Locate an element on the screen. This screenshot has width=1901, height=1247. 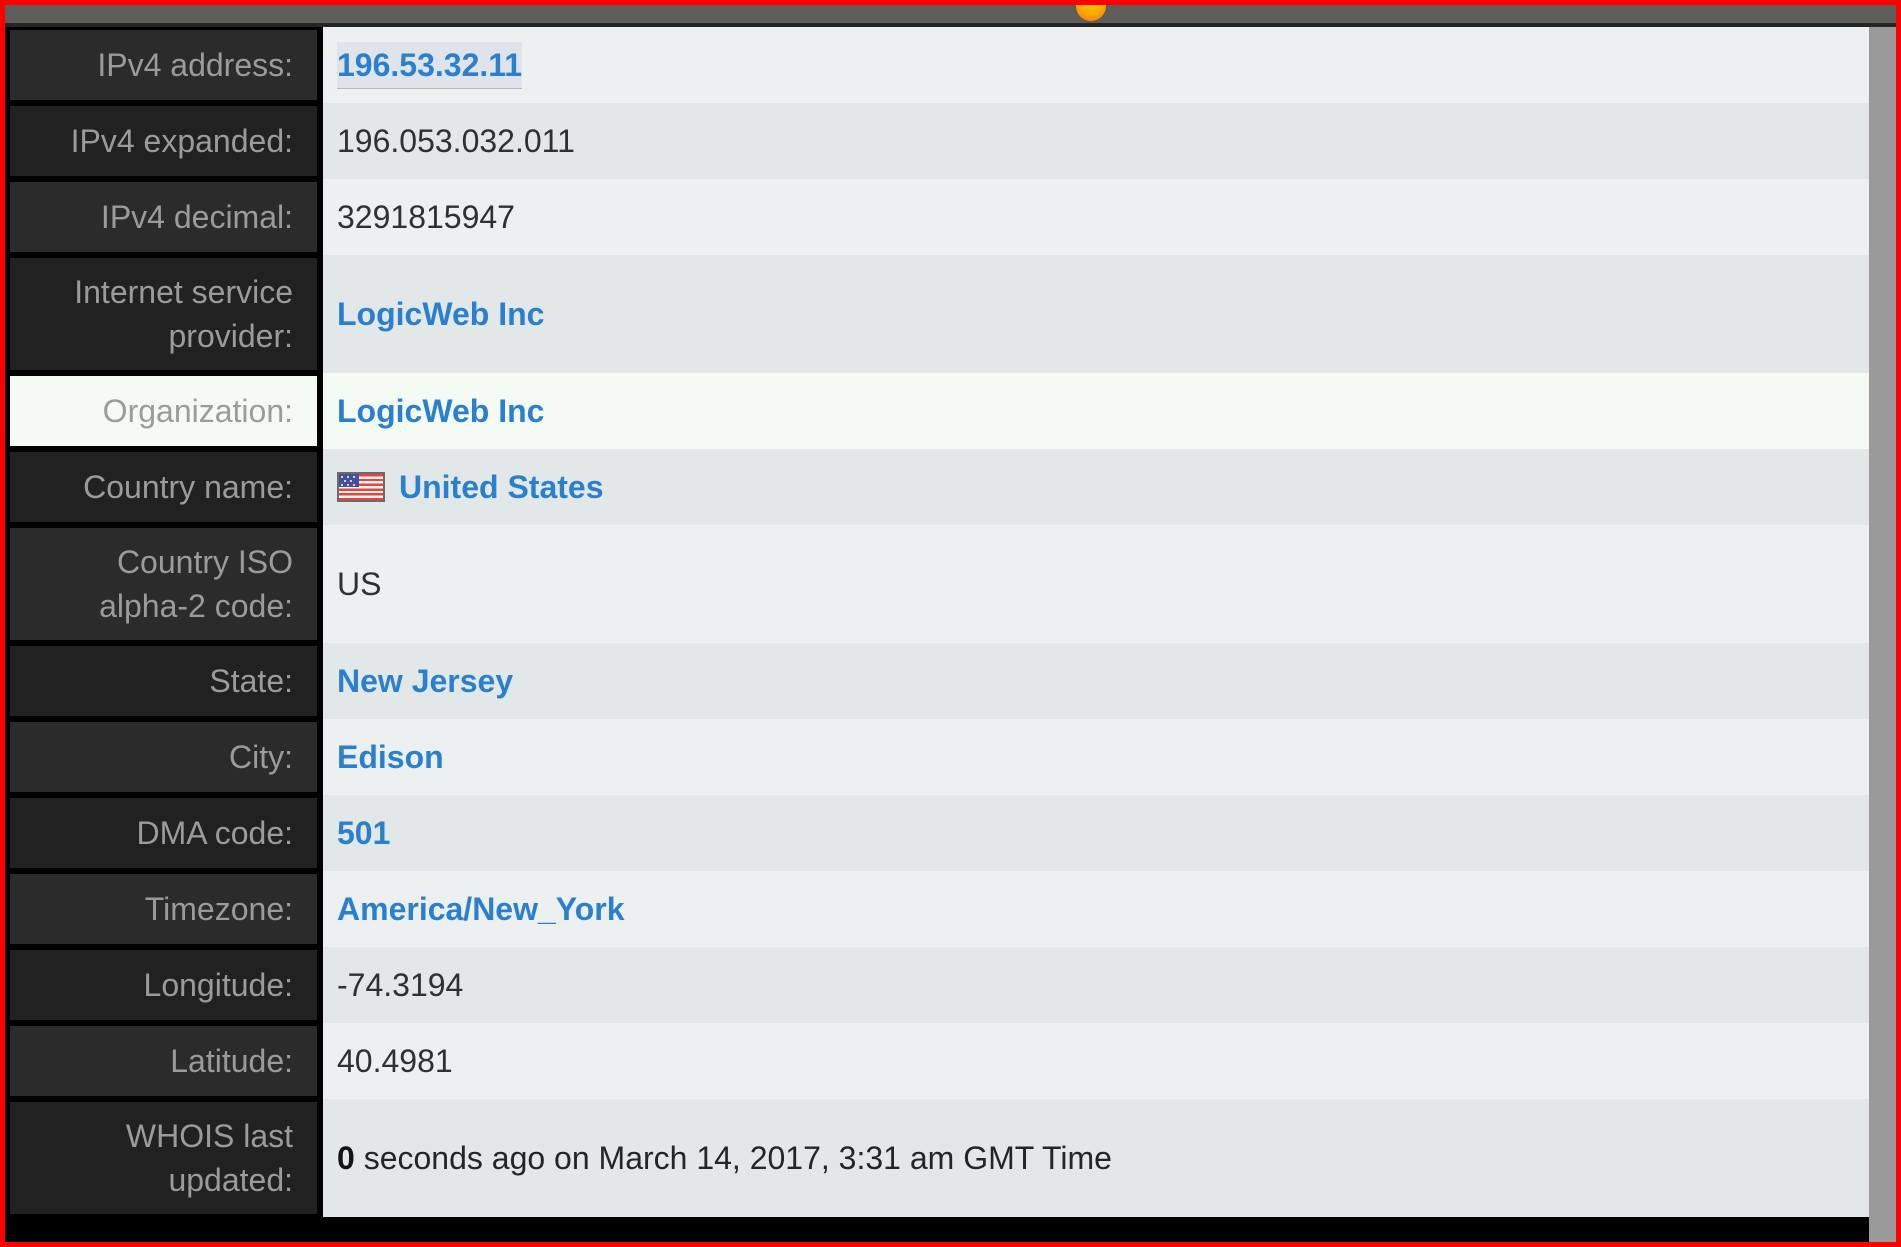
row-label: IPv4 address: is located at coordinates (164, 65).